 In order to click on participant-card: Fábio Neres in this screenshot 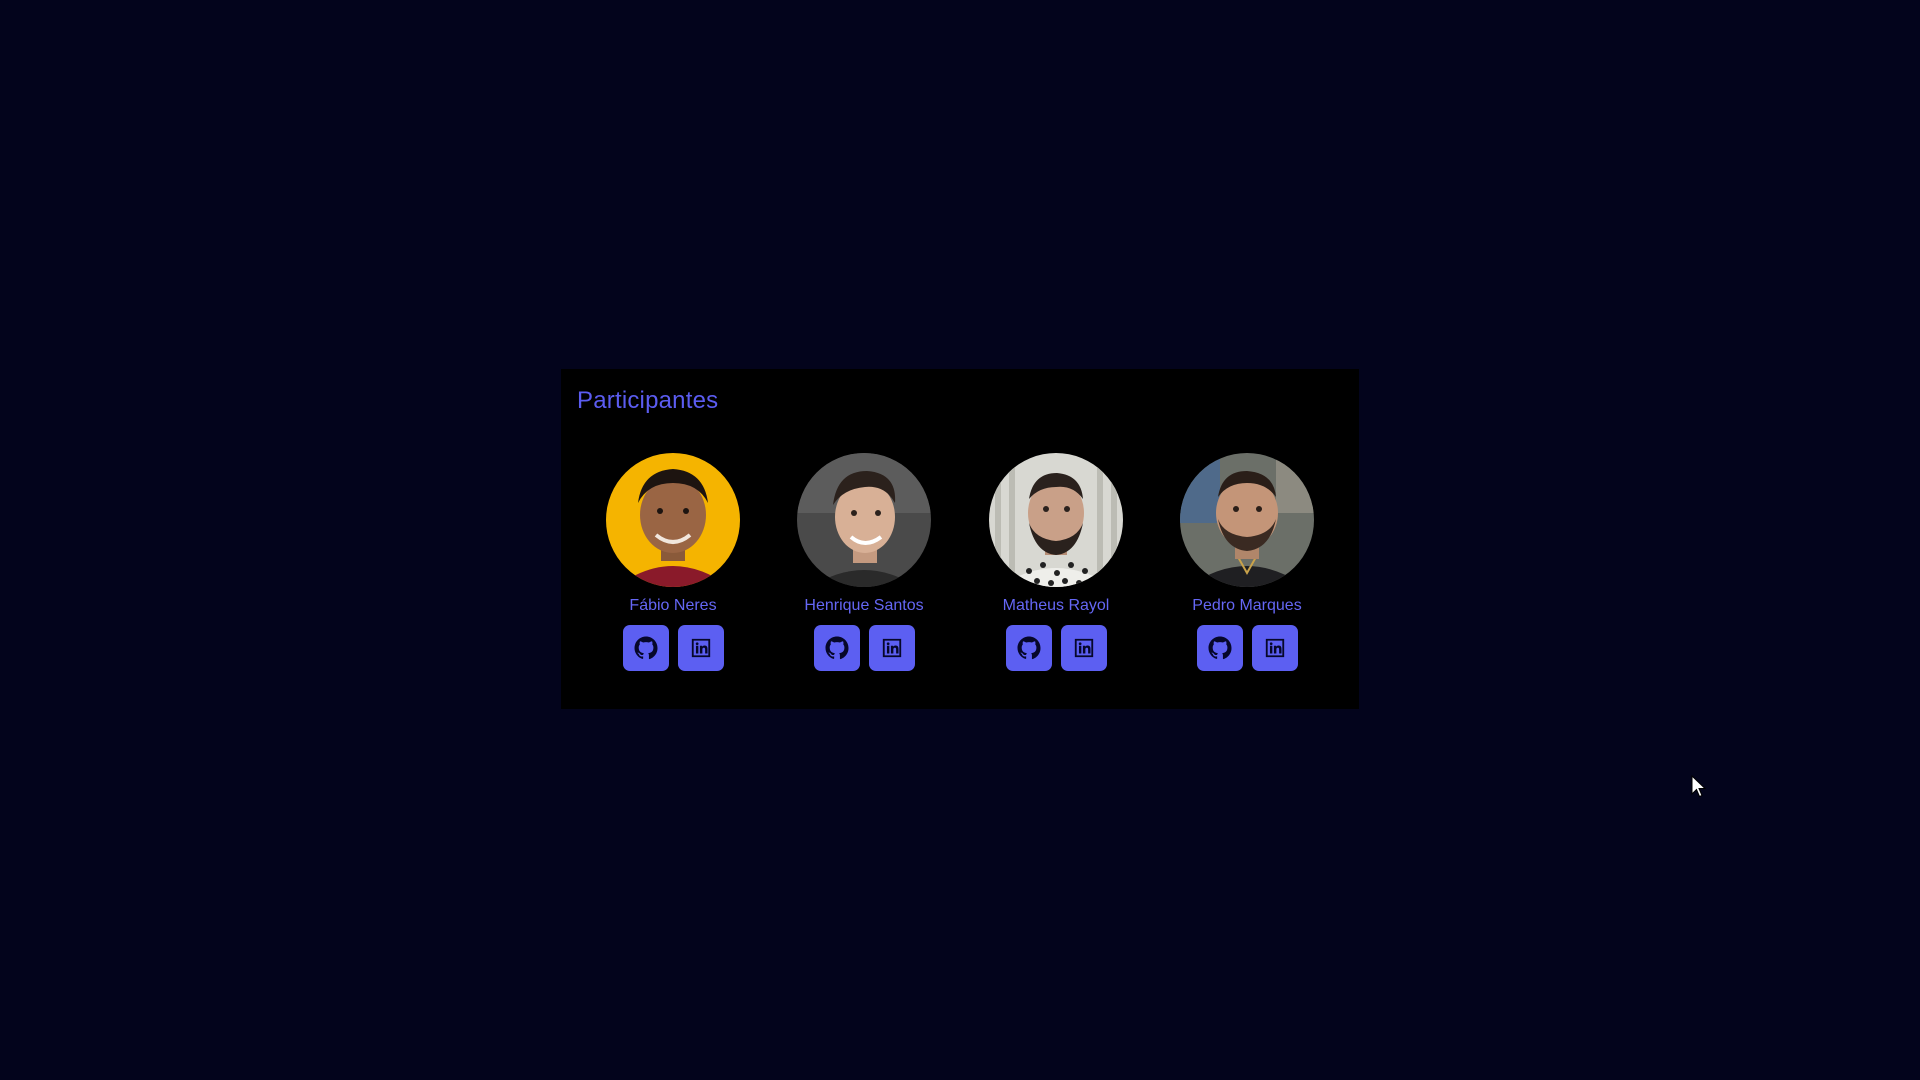, I will do `click(673, 563)`.